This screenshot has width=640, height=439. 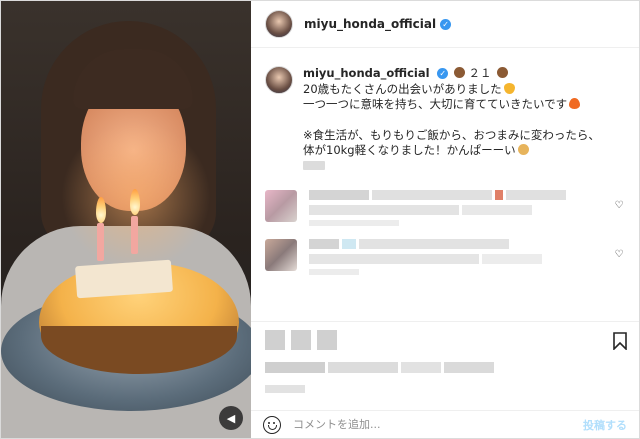 I want to click on caption-line-4: 体が10kg軽くなりました！かんぱーーい, so click(x=409, y=150).